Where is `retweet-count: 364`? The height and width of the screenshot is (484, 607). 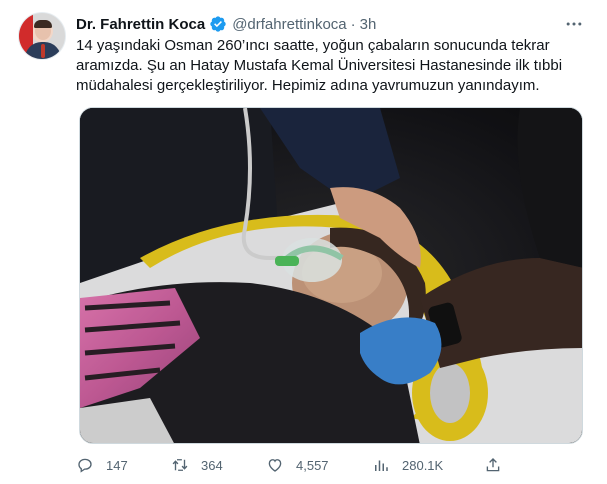
retweet-count: 364 is located at coordinates (212, 465).